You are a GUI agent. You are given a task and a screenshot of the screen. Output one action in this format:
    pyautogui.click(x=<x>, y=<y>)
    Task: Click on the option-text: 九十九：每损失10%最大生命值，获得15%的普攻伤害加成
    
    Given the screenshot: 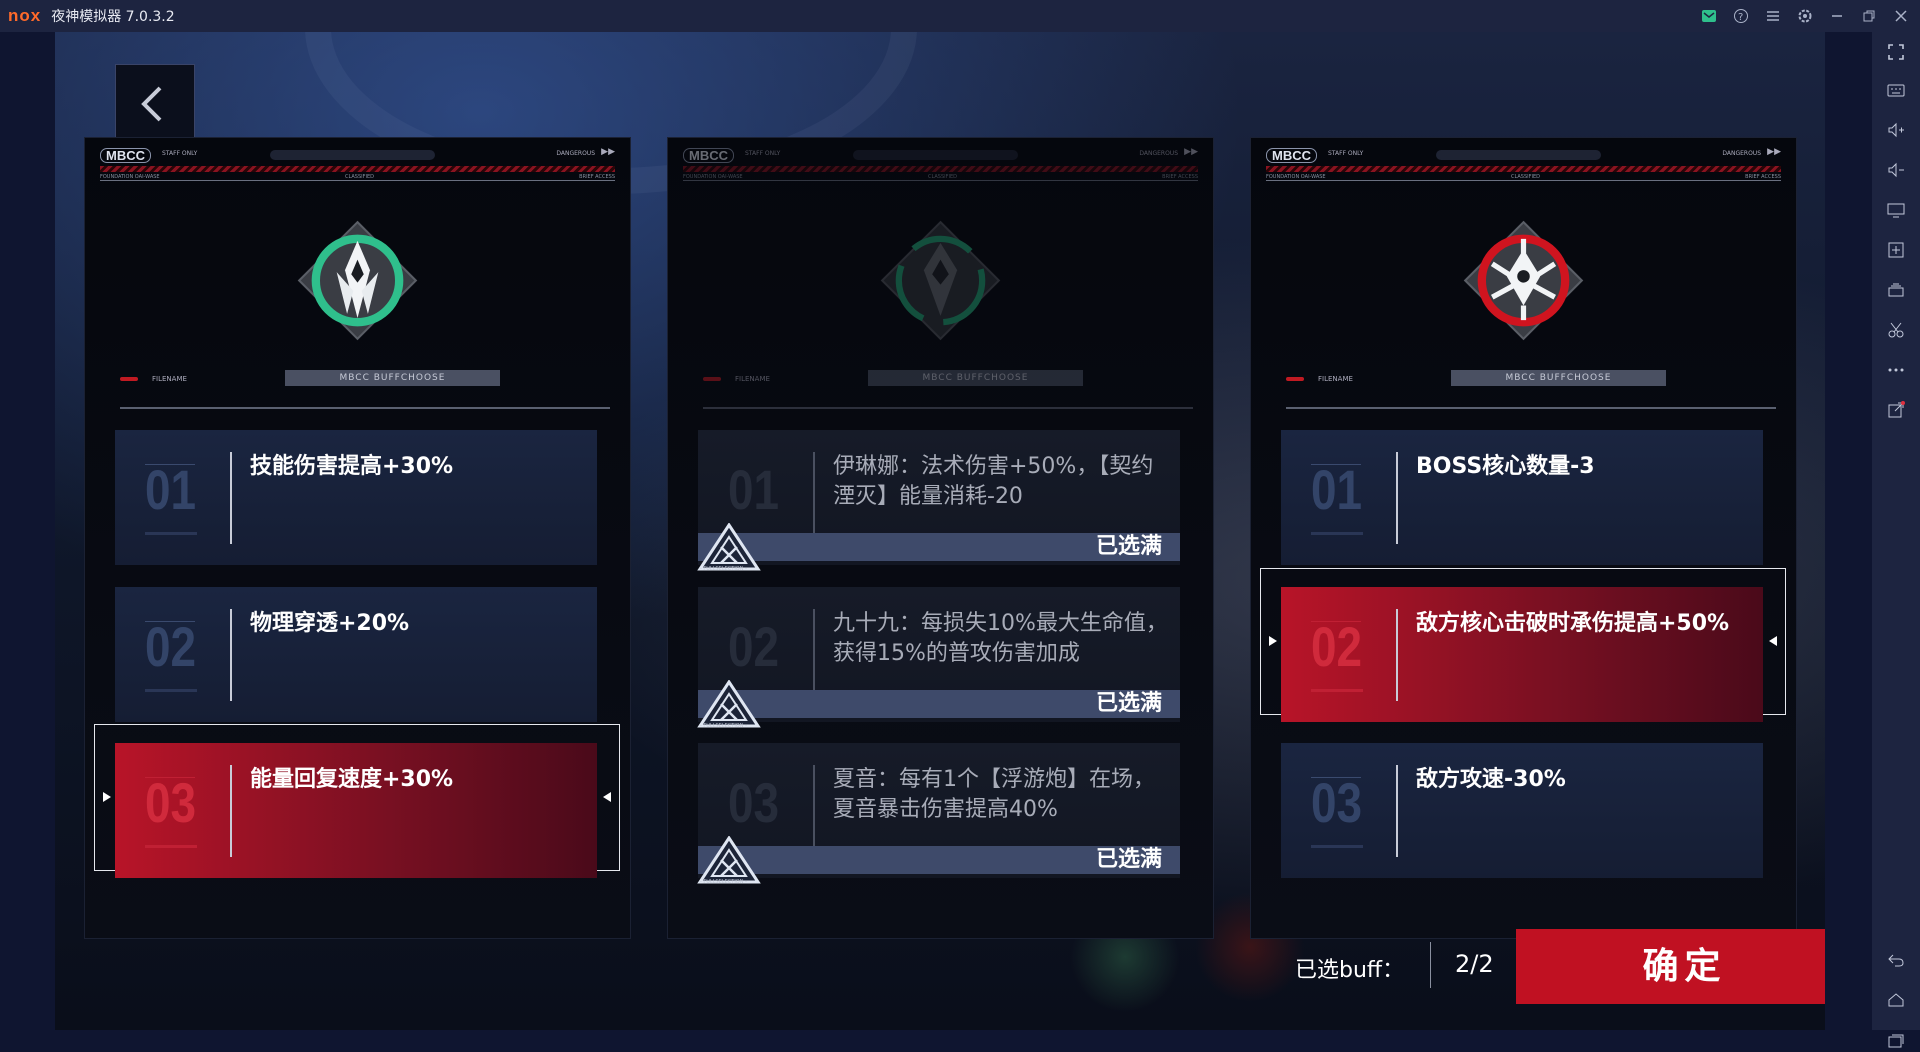 What is the action you would take?
    pyautogui.click(x=1000, y=638)
    